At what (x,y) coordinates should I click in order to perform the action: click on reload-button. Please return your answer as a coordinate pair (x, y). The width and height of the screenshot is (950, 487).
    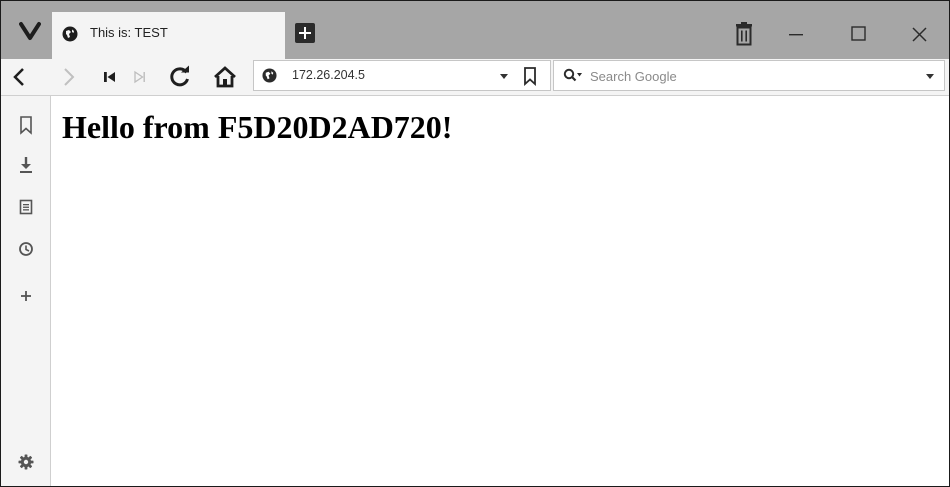
    Looking at the image, I should click on (180, 77).